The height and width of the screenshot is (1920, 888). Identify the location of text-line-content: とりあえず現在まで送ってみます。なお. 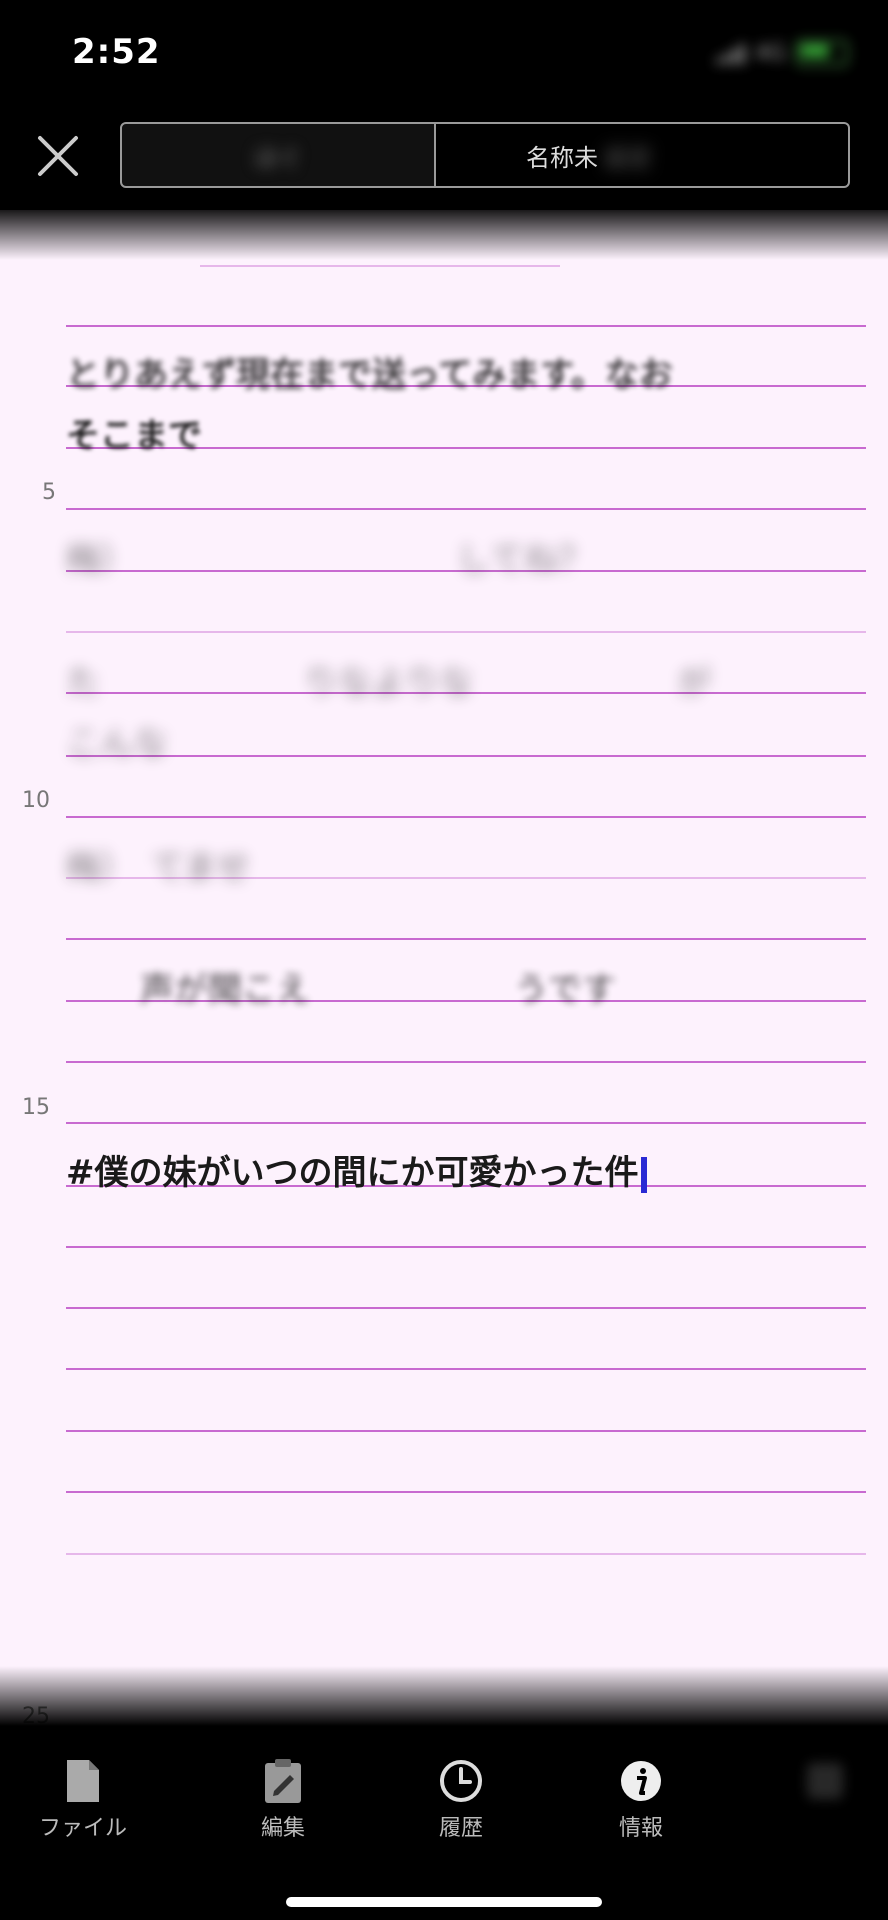
(369, 375).